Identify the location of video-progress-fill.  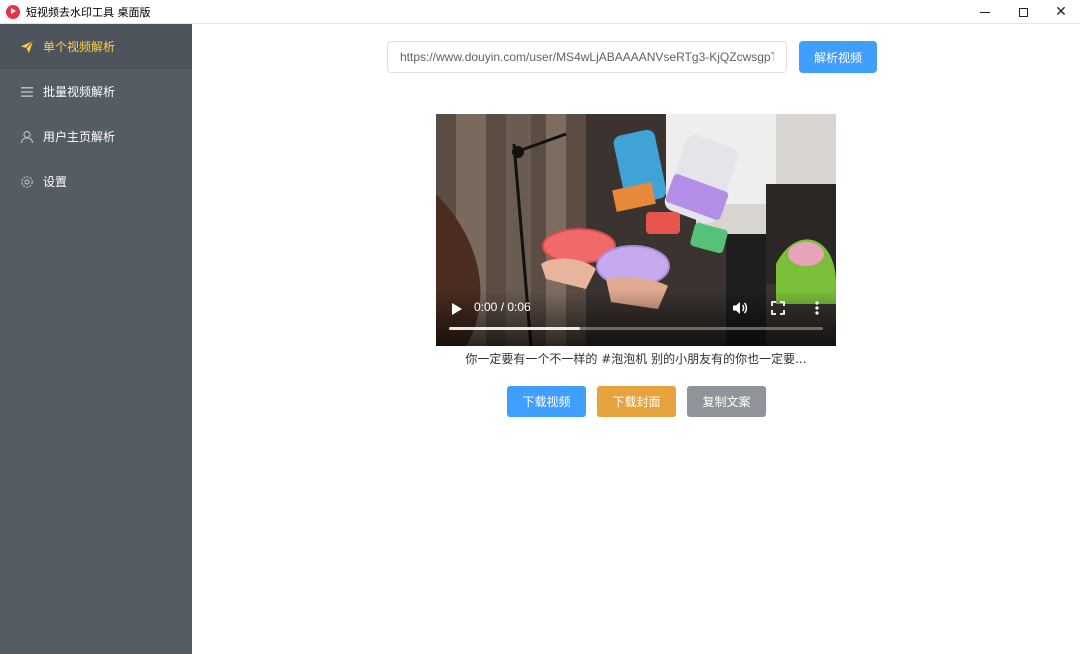
(514, 328).